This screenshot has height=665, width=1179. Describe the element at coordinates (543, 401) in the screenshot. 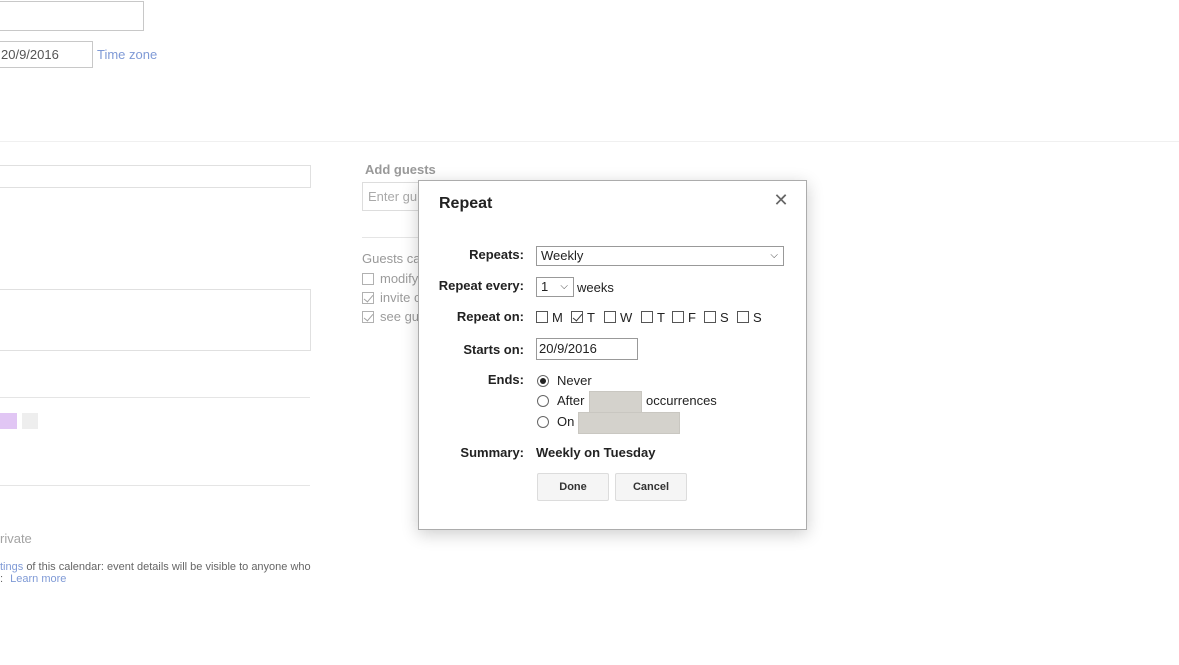

I see `ends-after-radio` at that location.